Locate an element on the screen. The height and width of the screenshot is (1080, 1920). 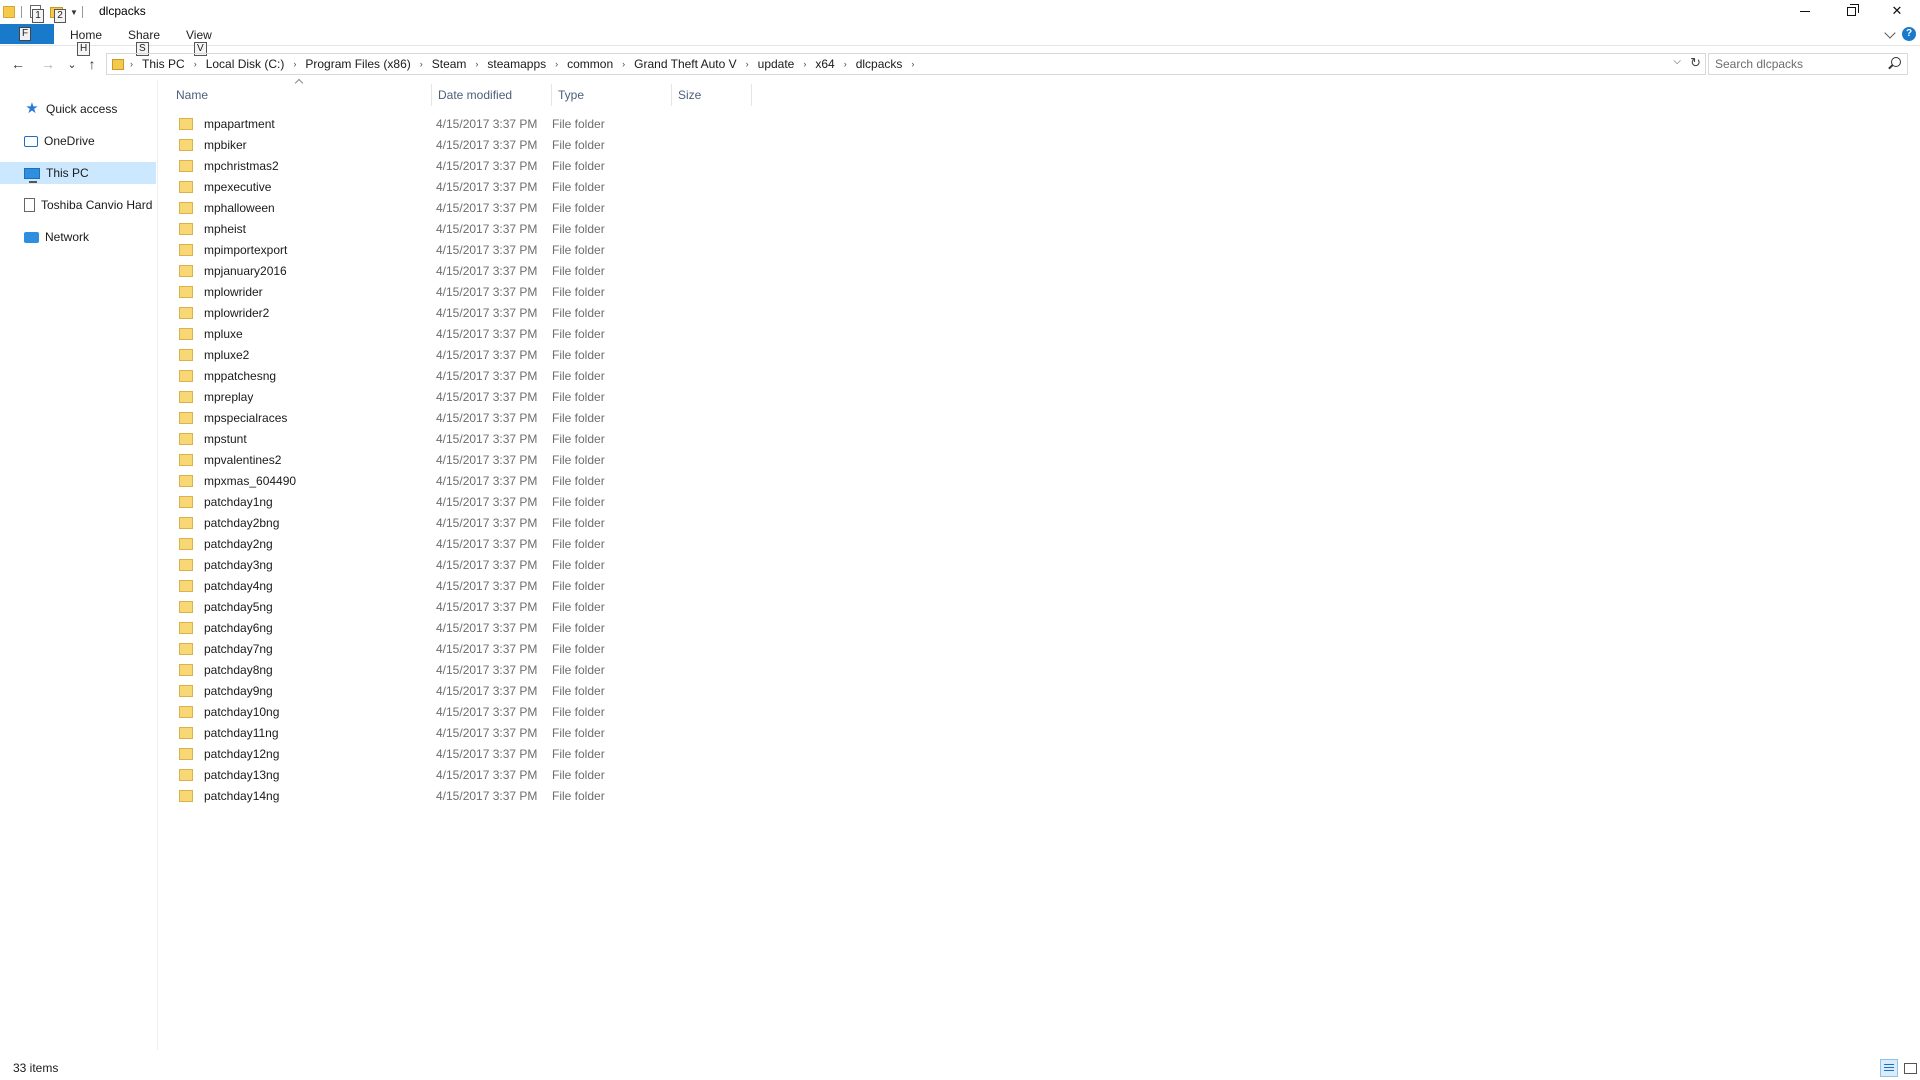
file-name: patchday12ng is located at coordinates (318, 754).